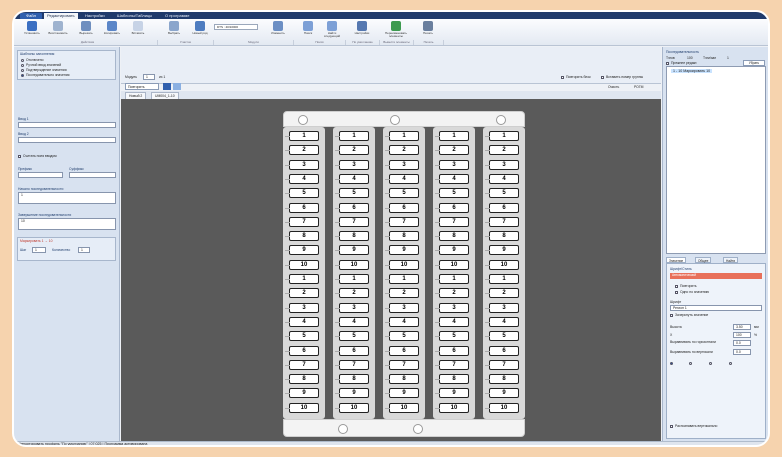 This screenshot has height=457, width=782. What do you see at coordinates (39, 250) in the screenshot?
I see `step-input: 1` at bounding box center [39, 250].